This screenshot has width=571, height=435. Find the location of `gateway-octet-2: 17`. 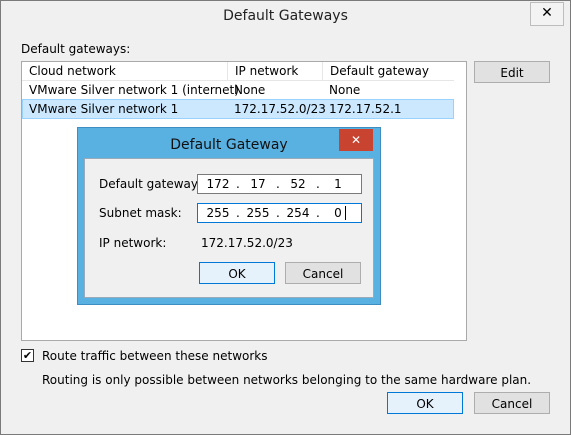

gateway-octet-2: 17 is located at coordinates (258, 184).